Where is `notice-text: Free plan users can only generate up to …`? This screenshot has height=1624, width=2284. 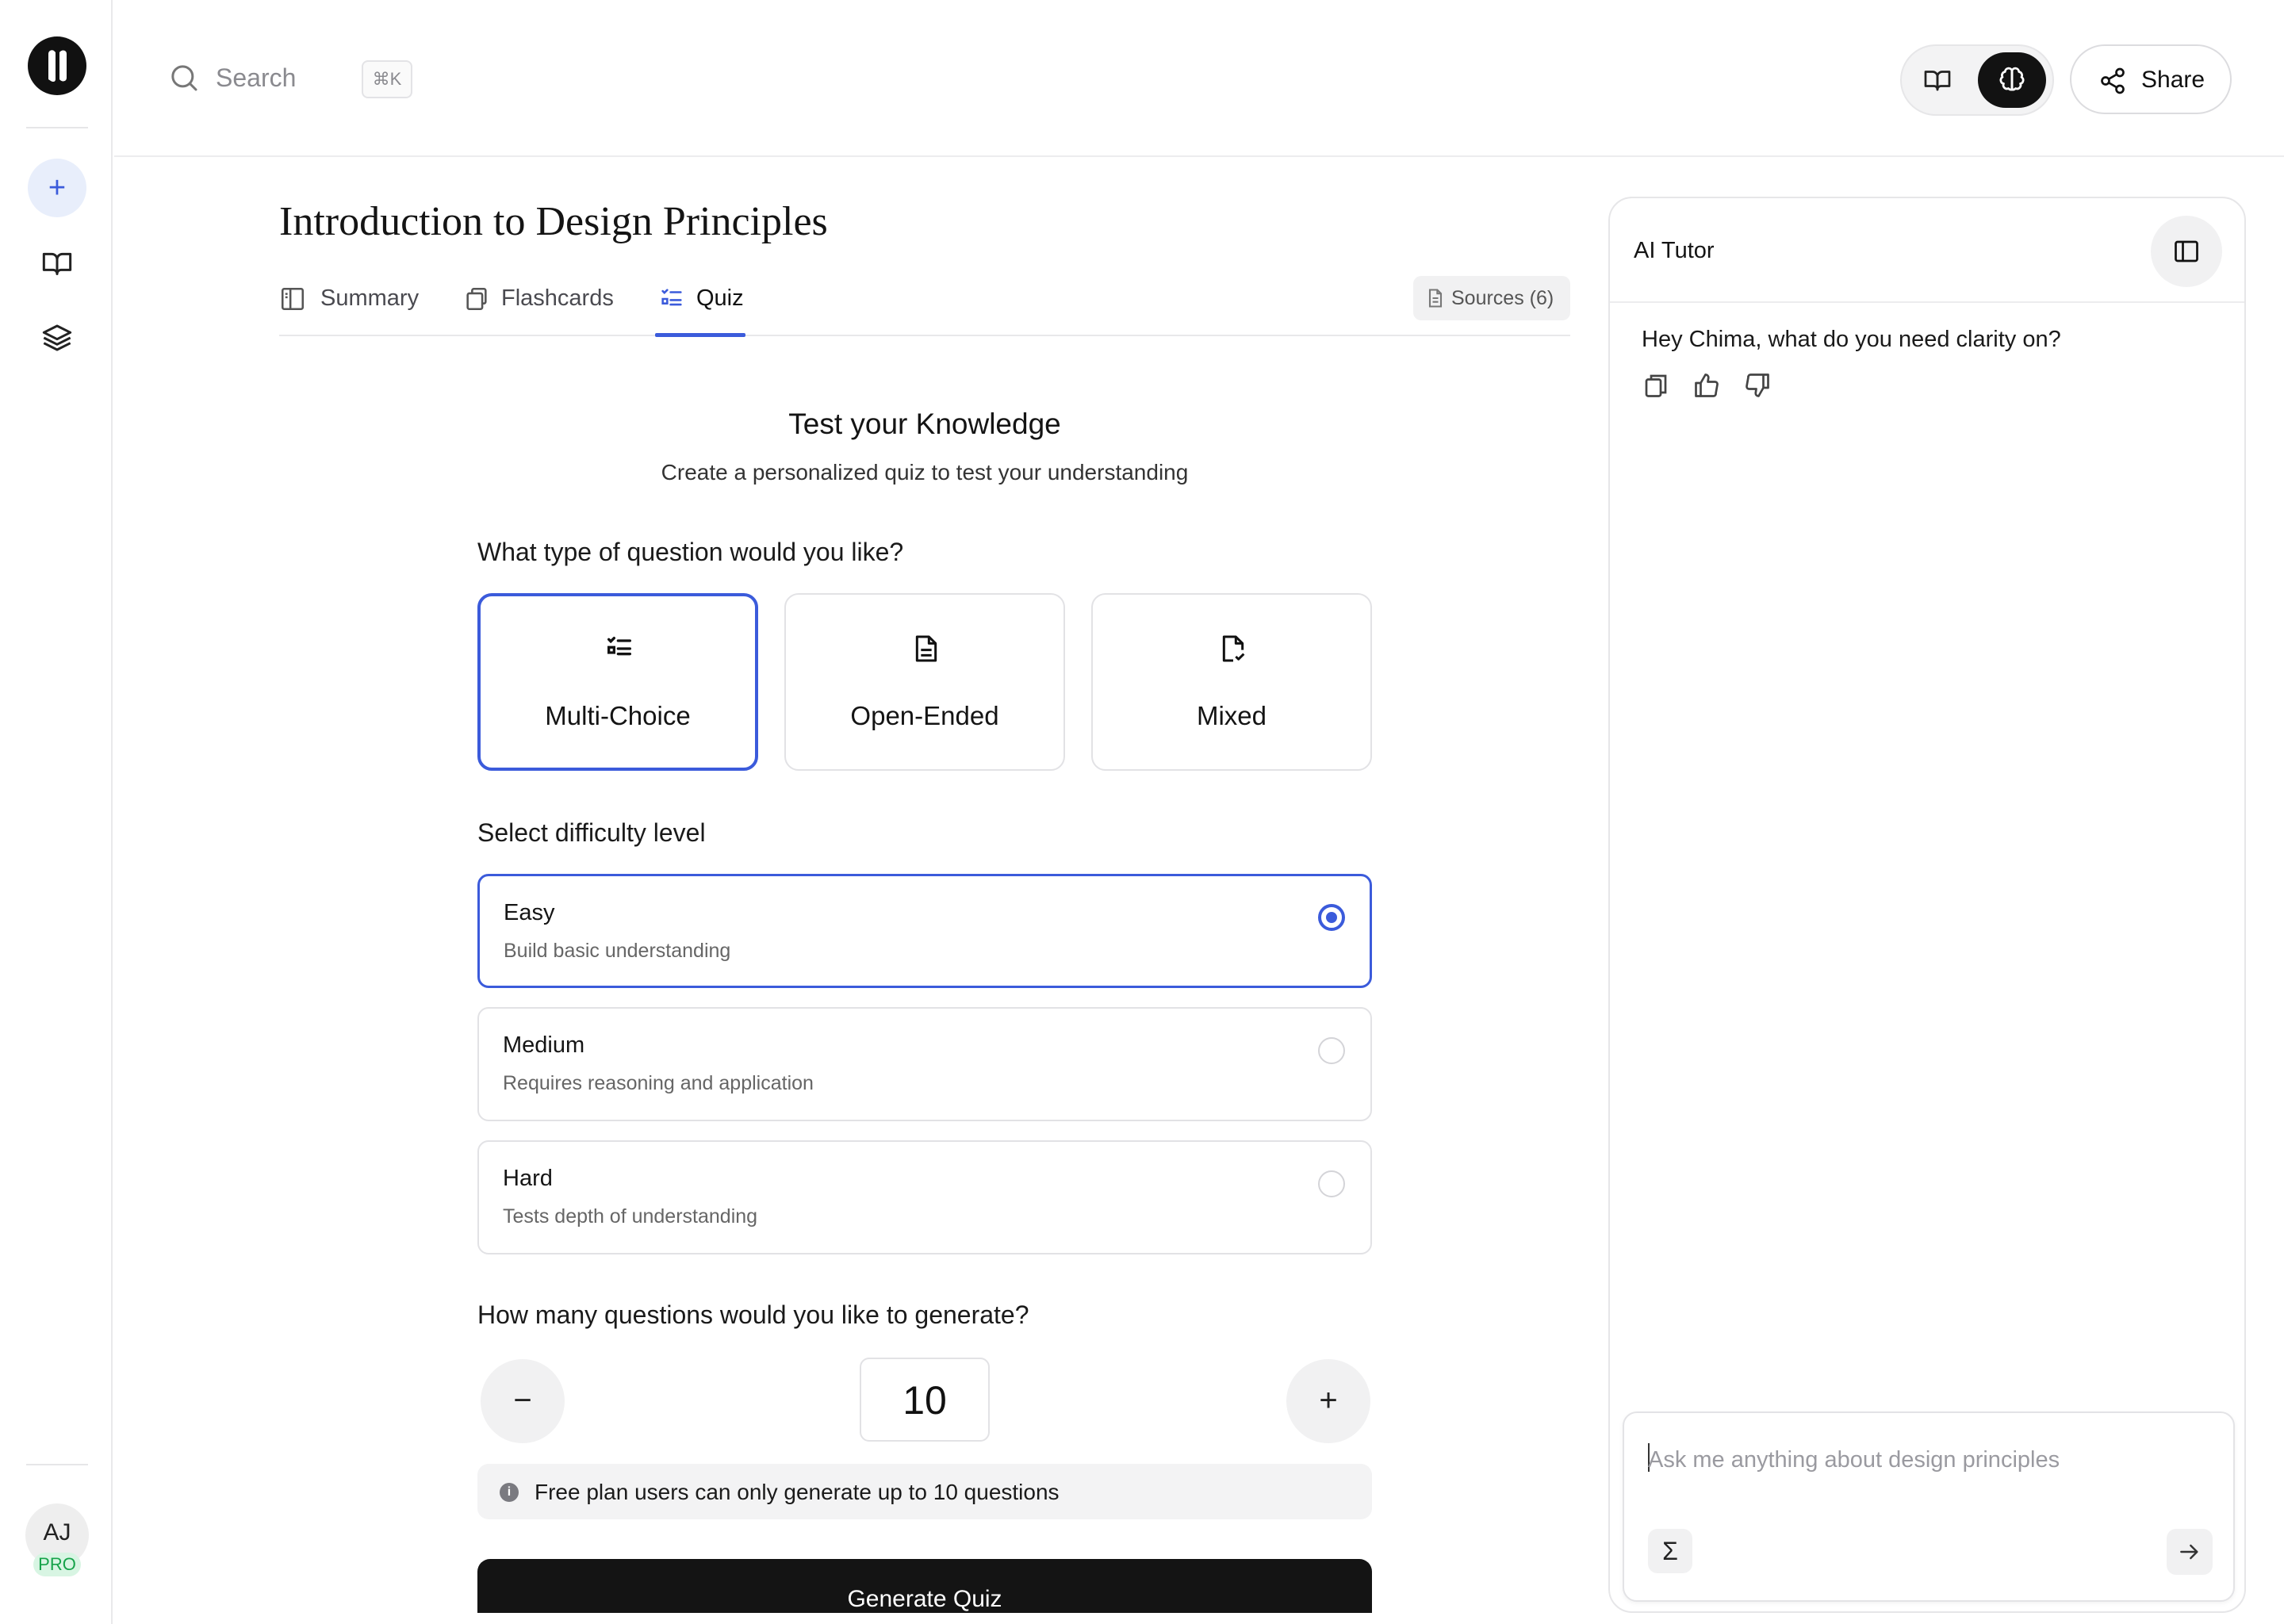
notice-text: Free plan users can only generate up to … is located at coordinates (797, 1492).